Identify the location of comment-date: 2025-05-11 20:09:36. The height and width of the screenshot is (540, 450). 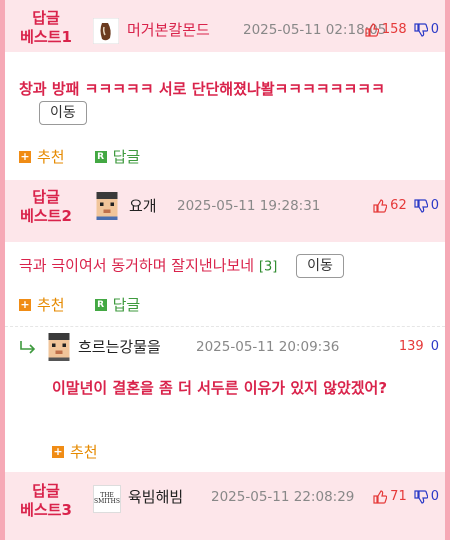
(268, 347).